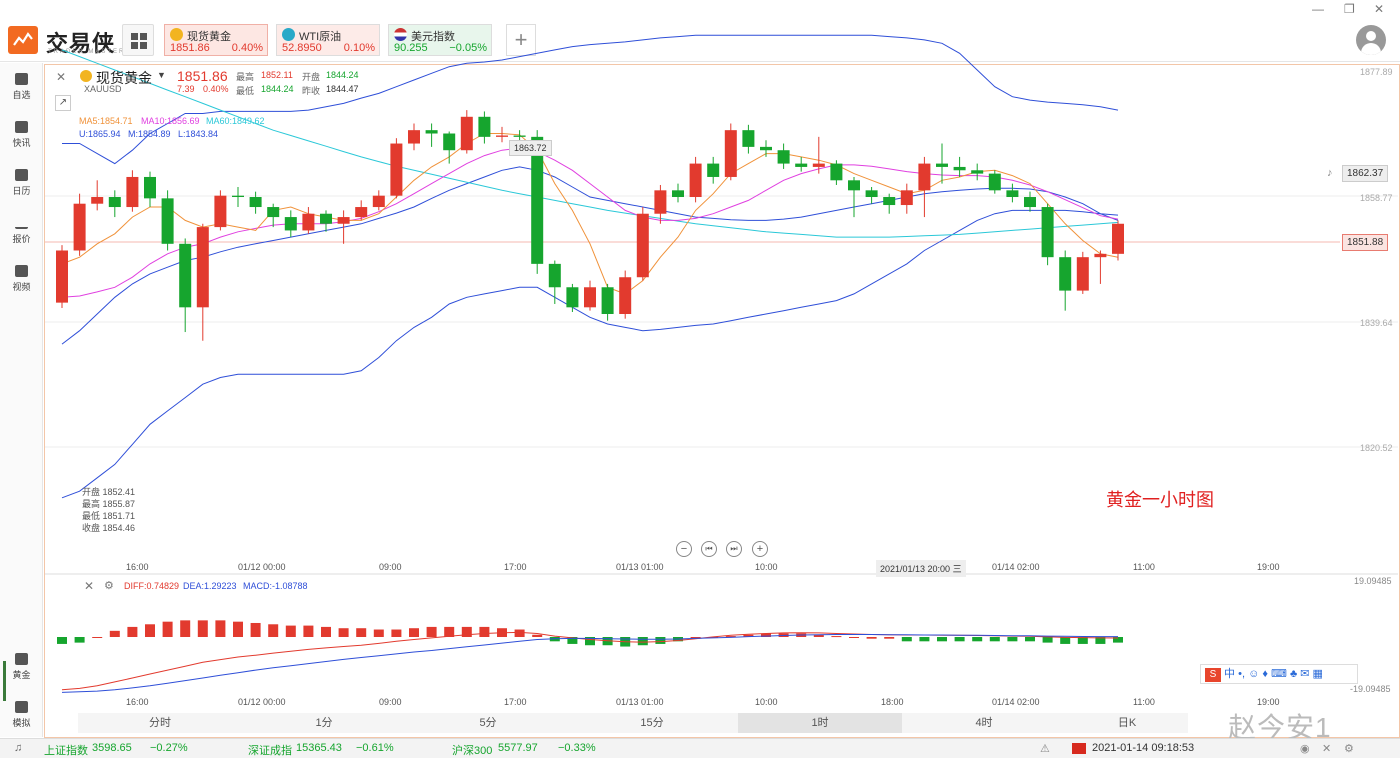 The height and width of the screenshot is (758, 1400). What do you see at coordinates (1370, 689) in the screenshot?
I see `macd-axis-bottom: -19.09485` at bounding box center [1370, 689].